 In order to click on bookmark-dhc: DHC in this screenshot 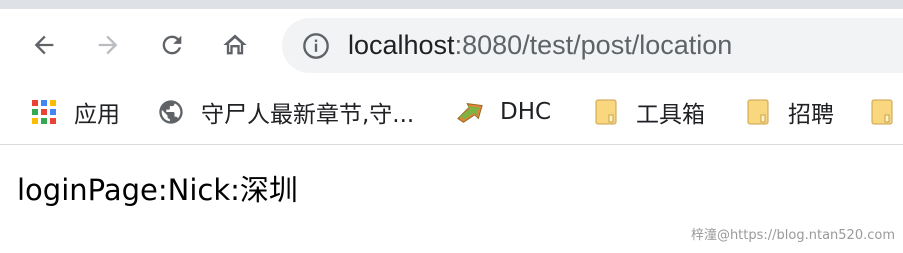, I will do `click(503, 112)`.